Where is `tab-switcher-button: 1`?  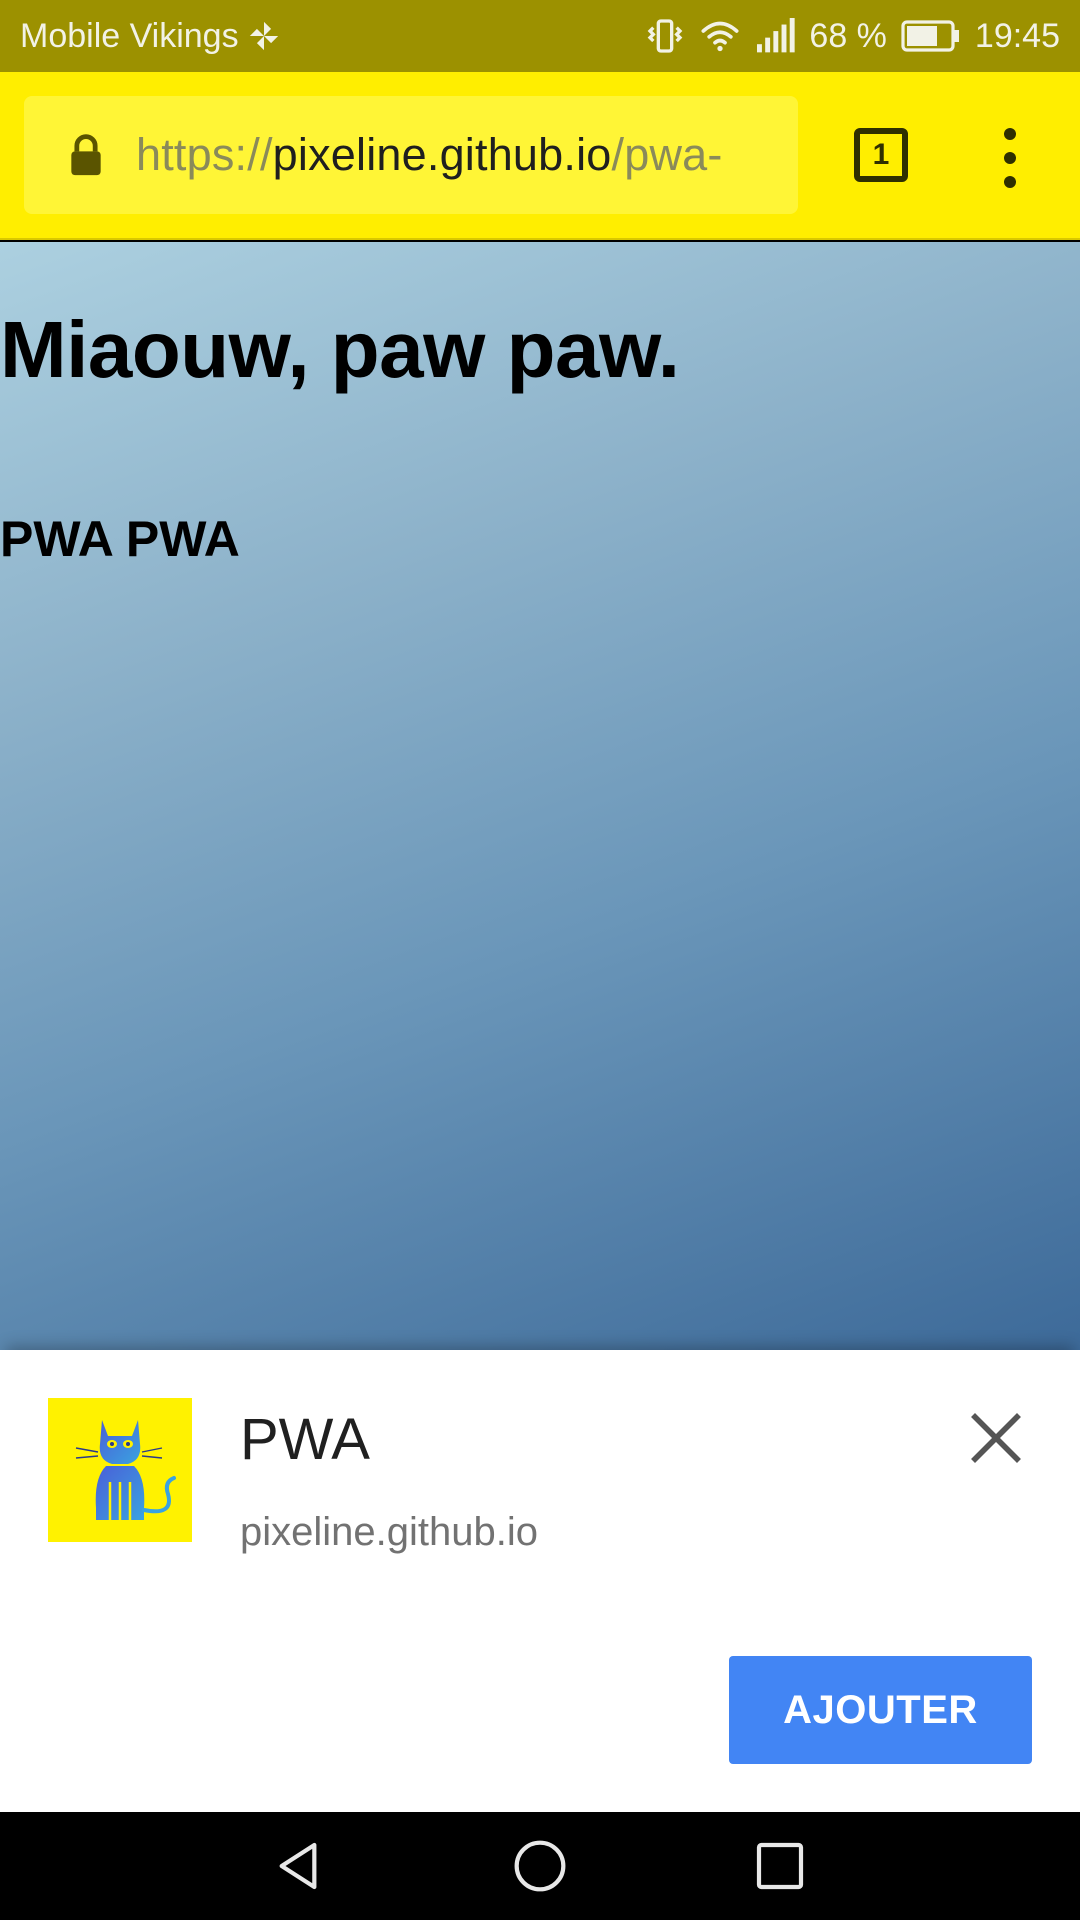
tab-switcher-button: 1 is located at coordinates (881, 155).